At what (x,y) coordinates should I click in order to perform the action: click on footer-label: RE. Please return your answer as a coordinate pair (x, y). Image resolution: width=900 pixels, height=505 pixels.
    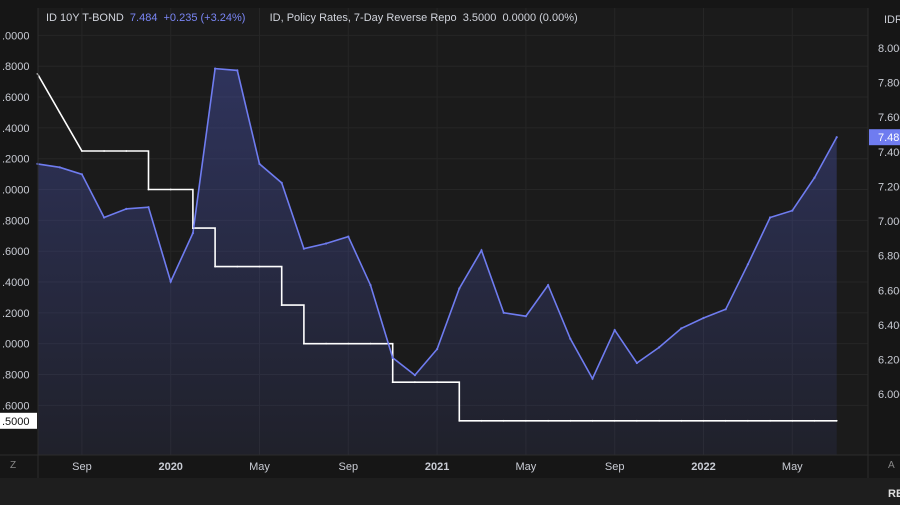
    Looking at the image, I should click on (894, 494).